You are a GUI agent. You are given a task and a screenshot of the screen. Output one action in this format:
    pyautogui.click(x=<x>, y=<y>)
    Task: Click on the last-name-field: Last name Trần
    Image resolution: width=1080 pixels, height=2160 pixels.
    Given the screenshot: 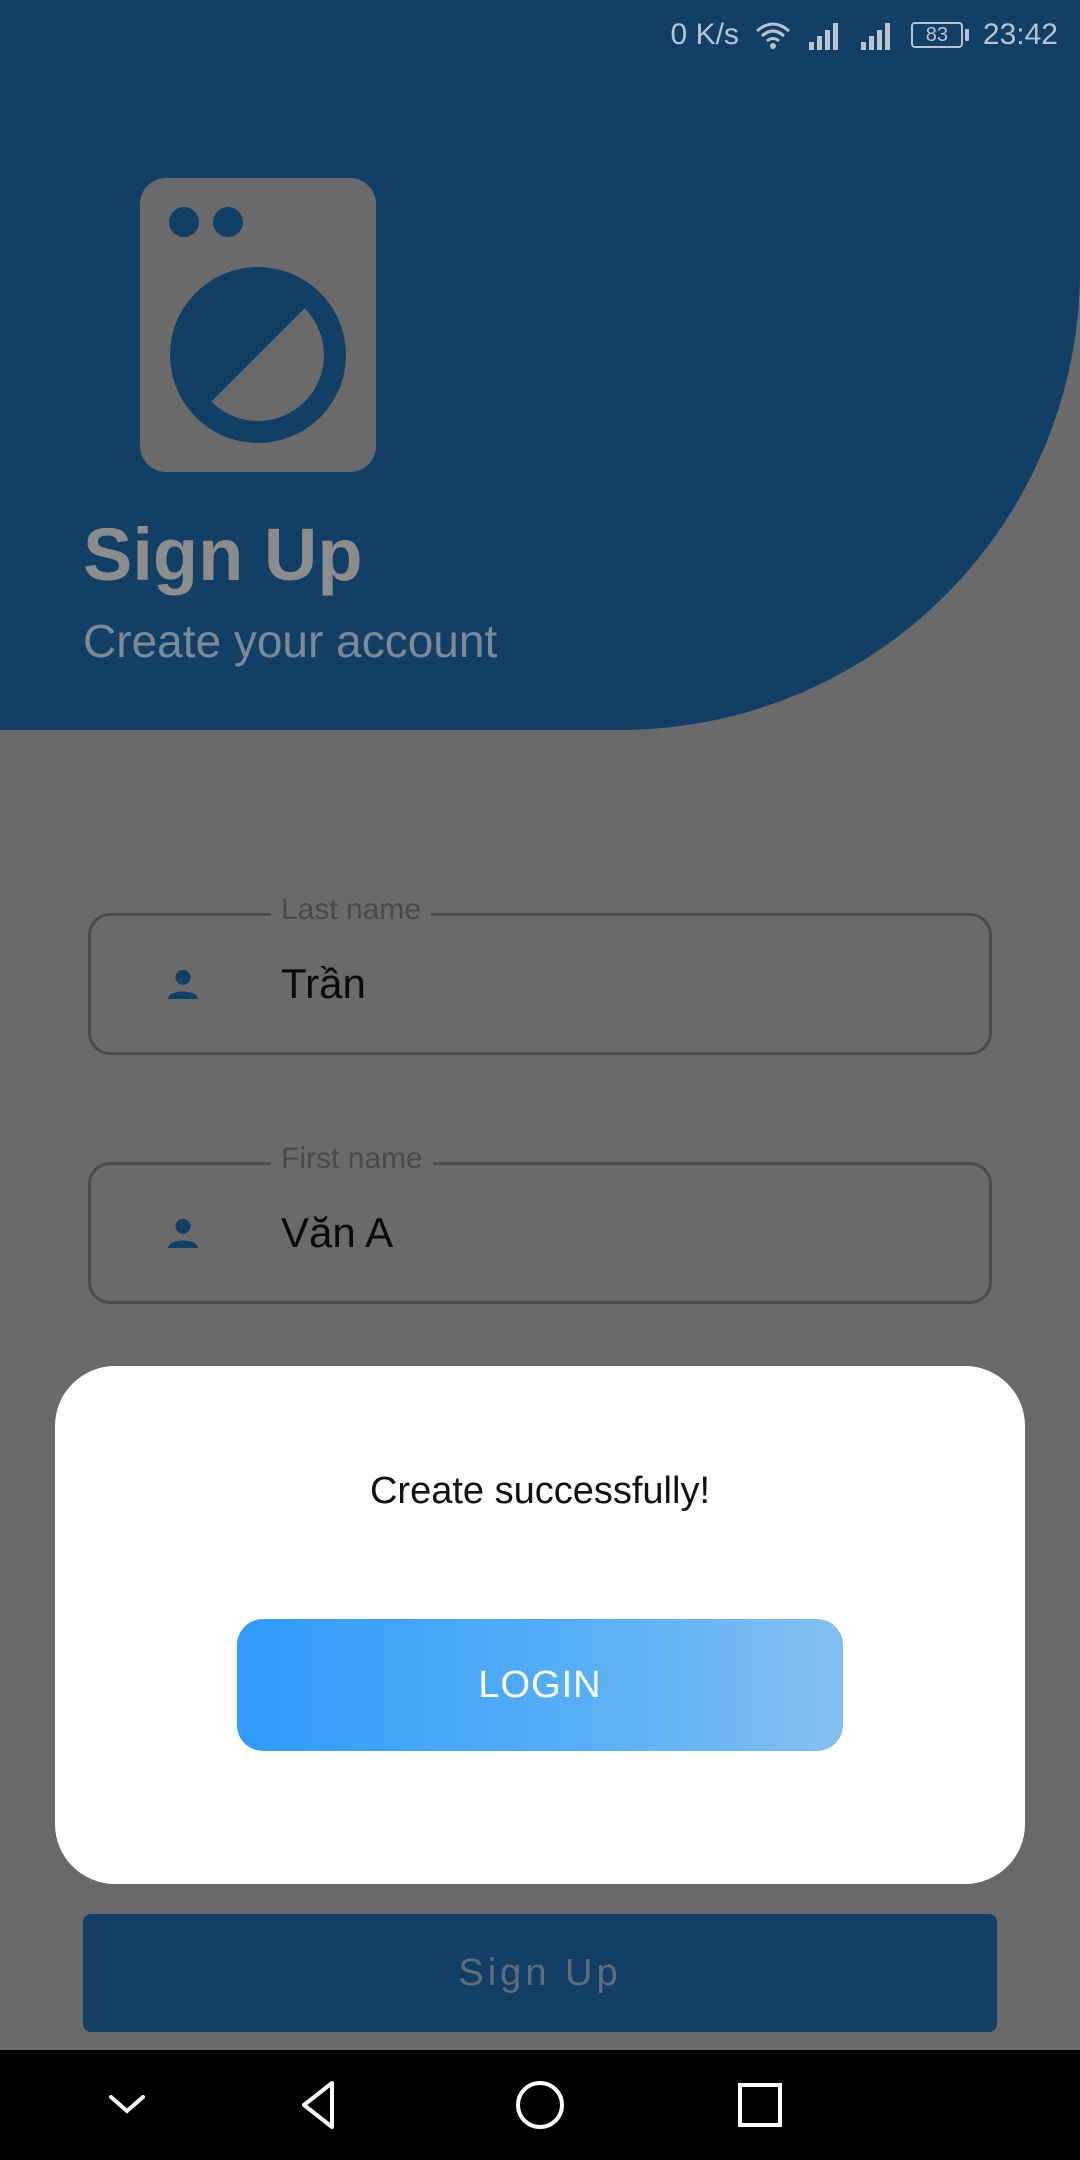 What is the action you would take?
    pyautogui.click(x=540, y=972)
    